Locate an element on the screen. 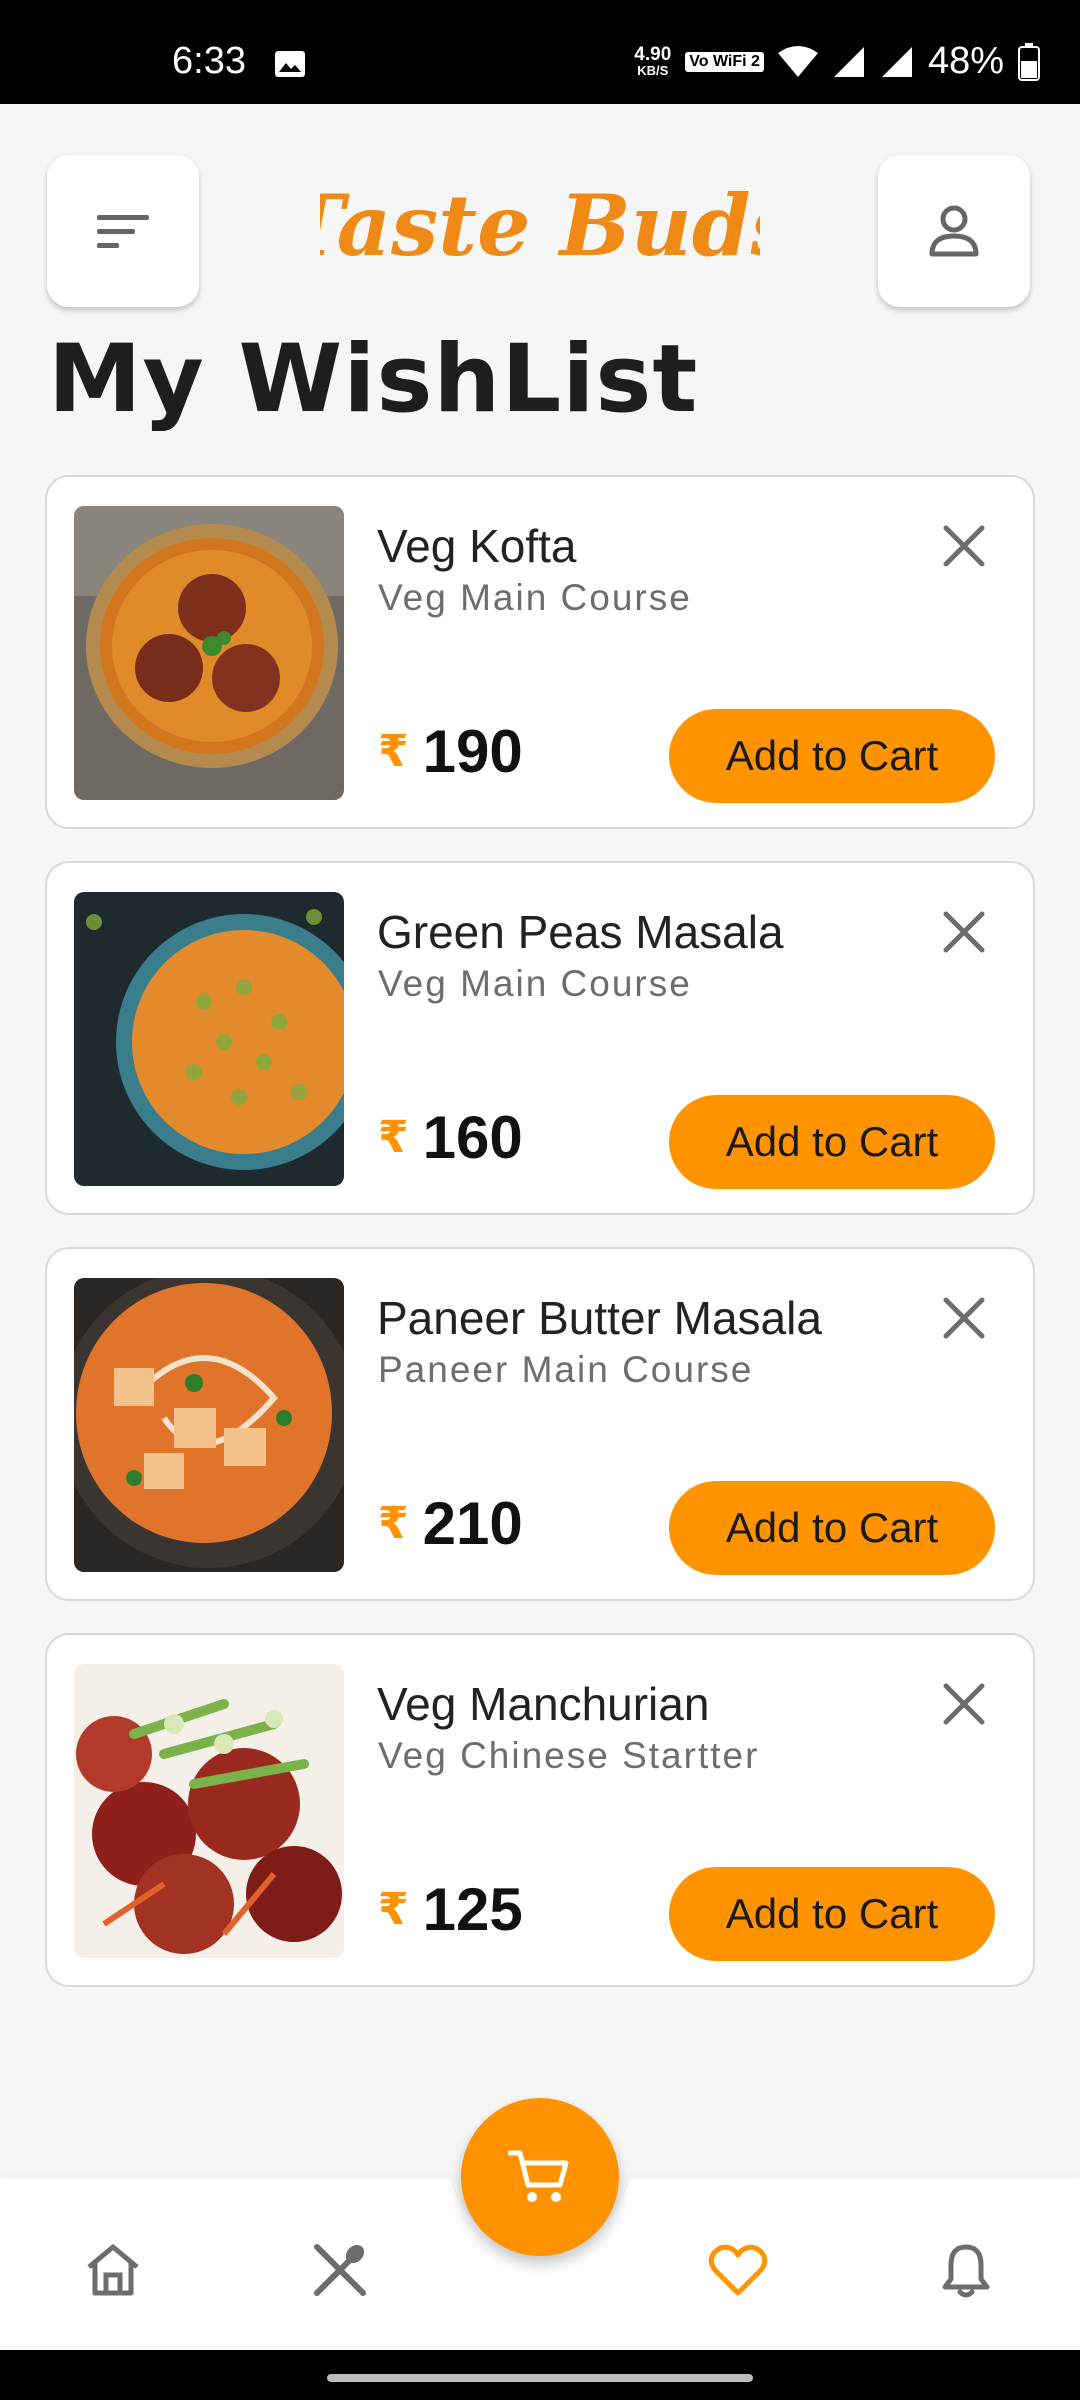 The image size is (1080, 2400). status-right: 4.90 KB/S Vo WiFi 2 48% is located at coordinates (837, 61).